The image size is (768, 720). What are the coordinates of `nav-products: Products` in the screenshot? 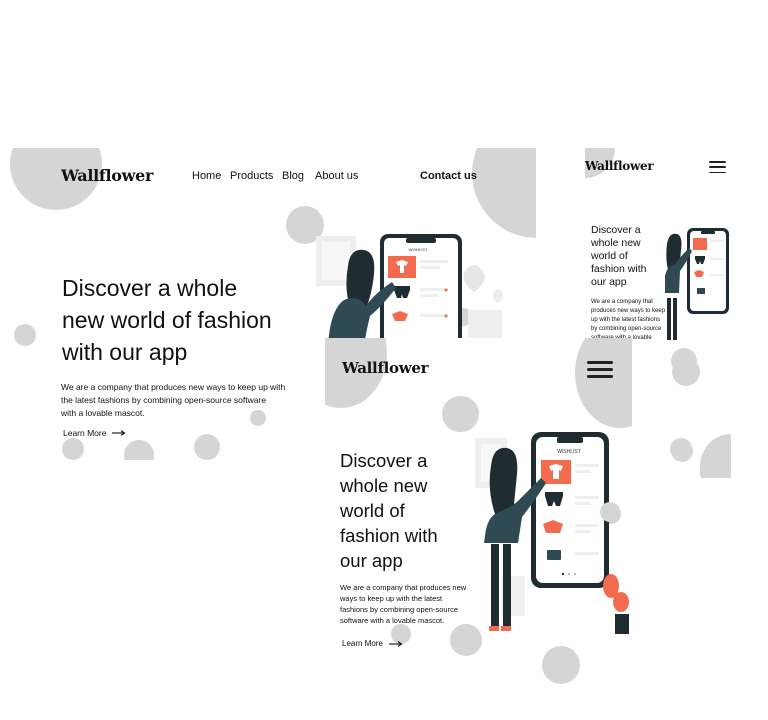 It's located at (251, 176).